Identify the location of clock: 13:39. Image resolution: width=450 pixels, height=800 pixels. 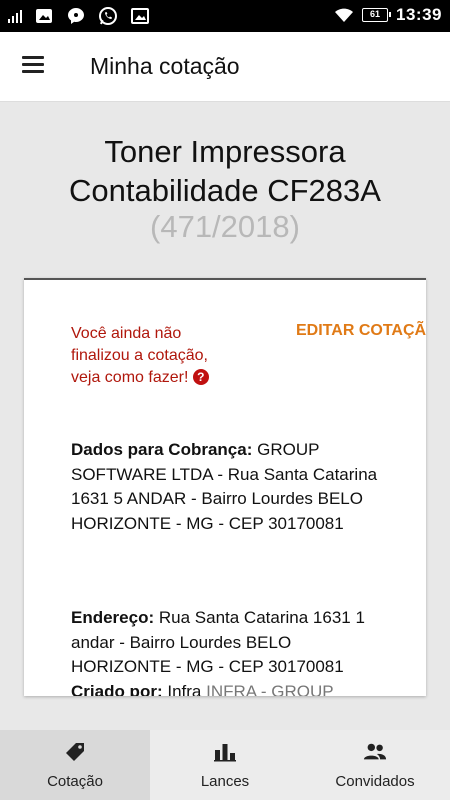
(419, 14).